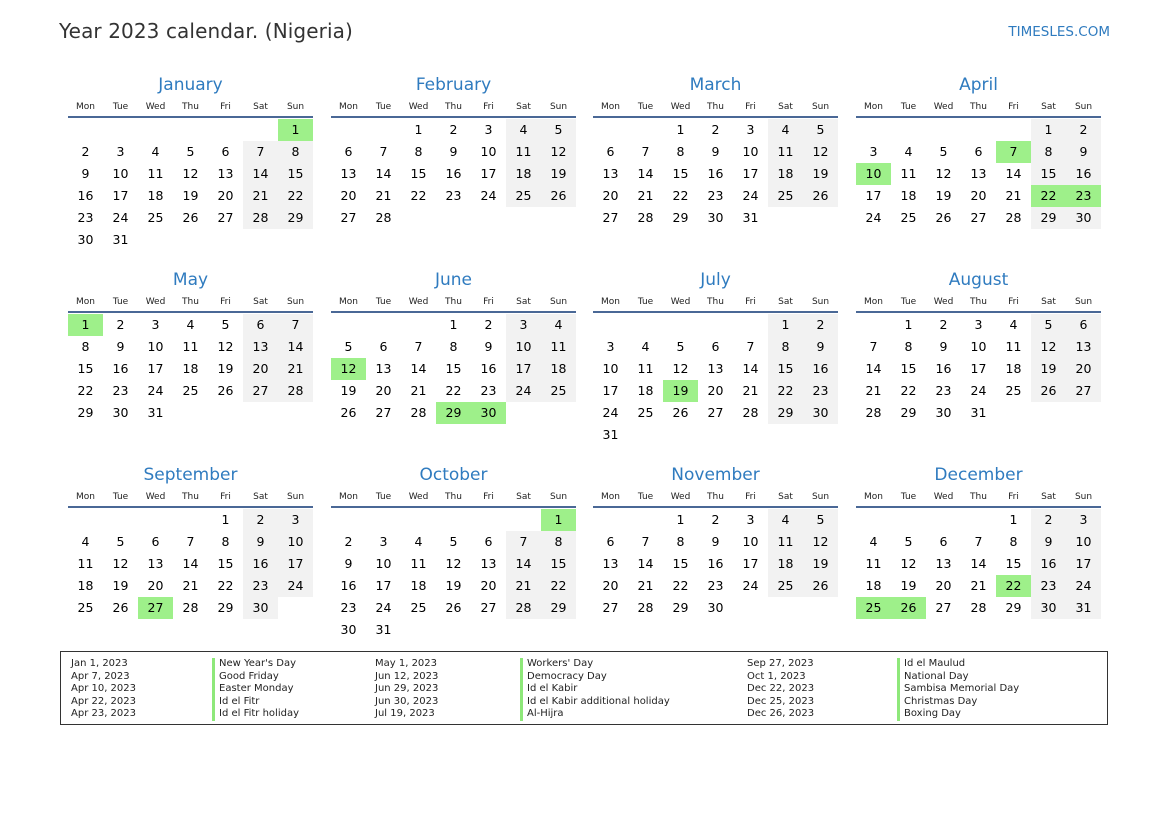 This screenshot has width=1169, height=827. Describe the element at coordinates (873, 608) in the screenshot. I see `holiday-day-cell: 25` at that location.